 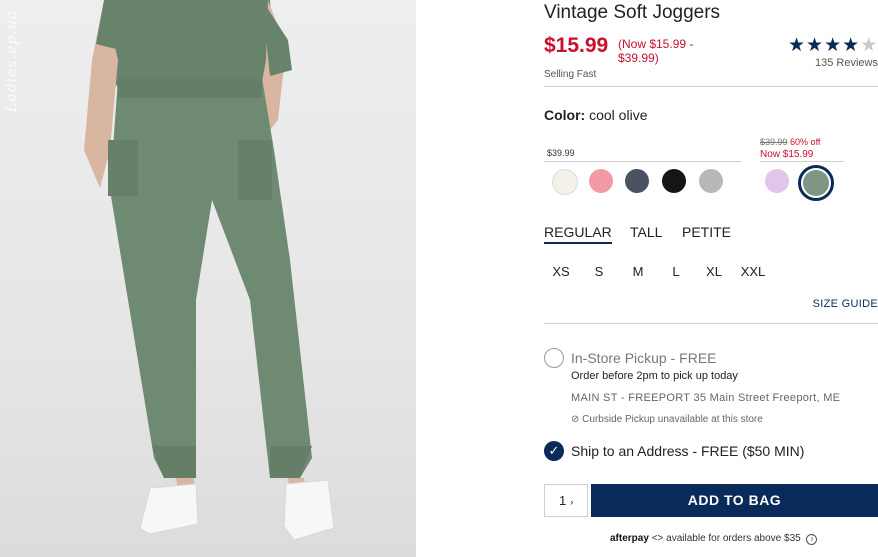 I want to click on color-label-title: Color:, so click(x=565, y=115).